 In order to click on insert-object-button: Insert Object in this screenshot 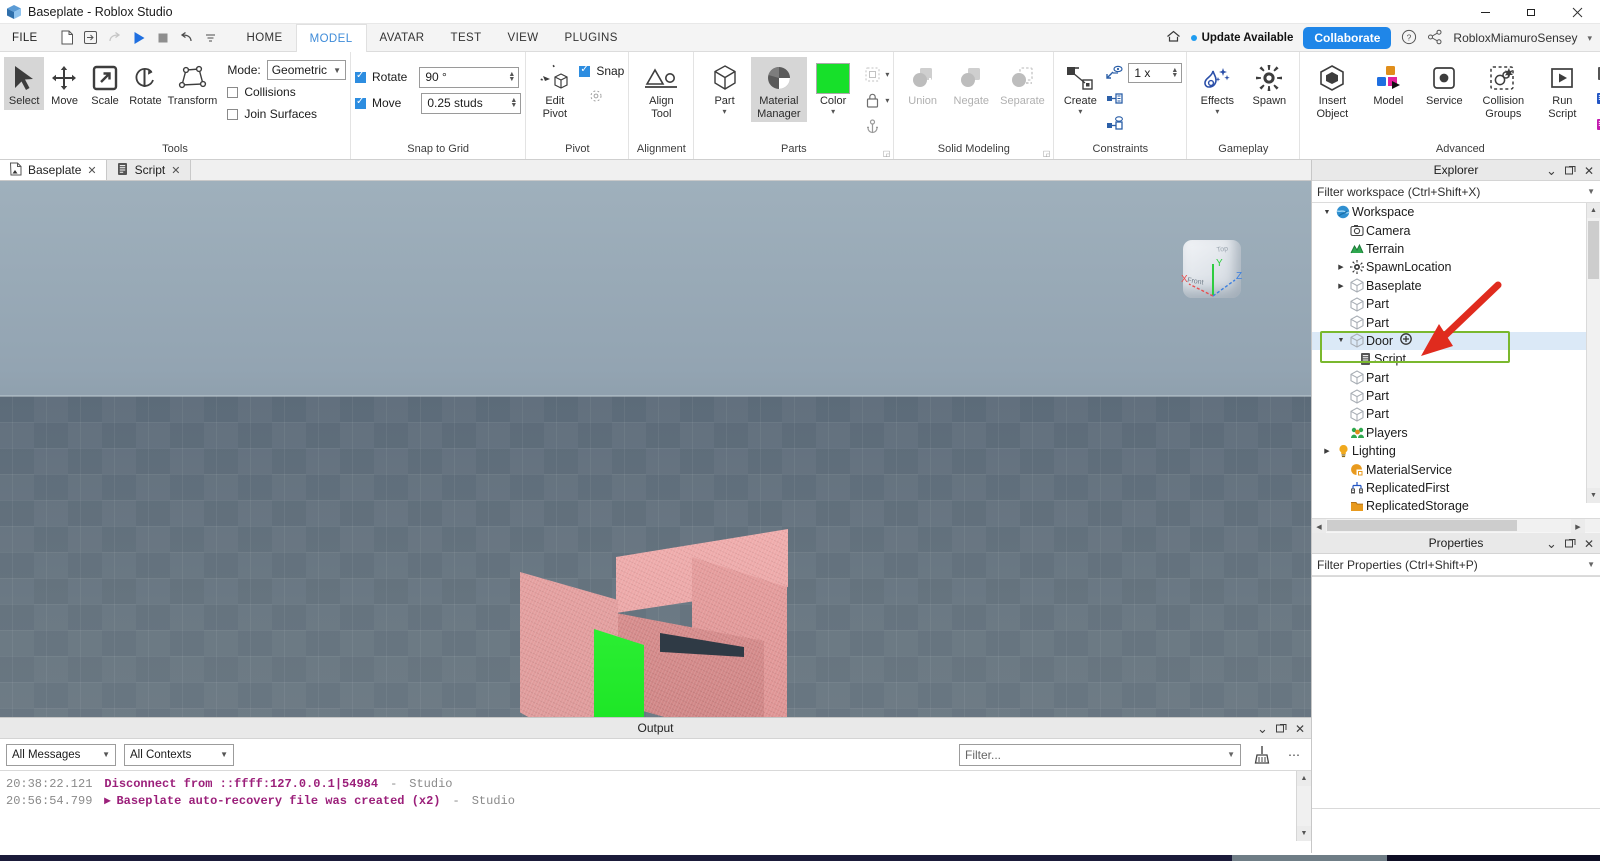, I will do `click(1332, 89)`.